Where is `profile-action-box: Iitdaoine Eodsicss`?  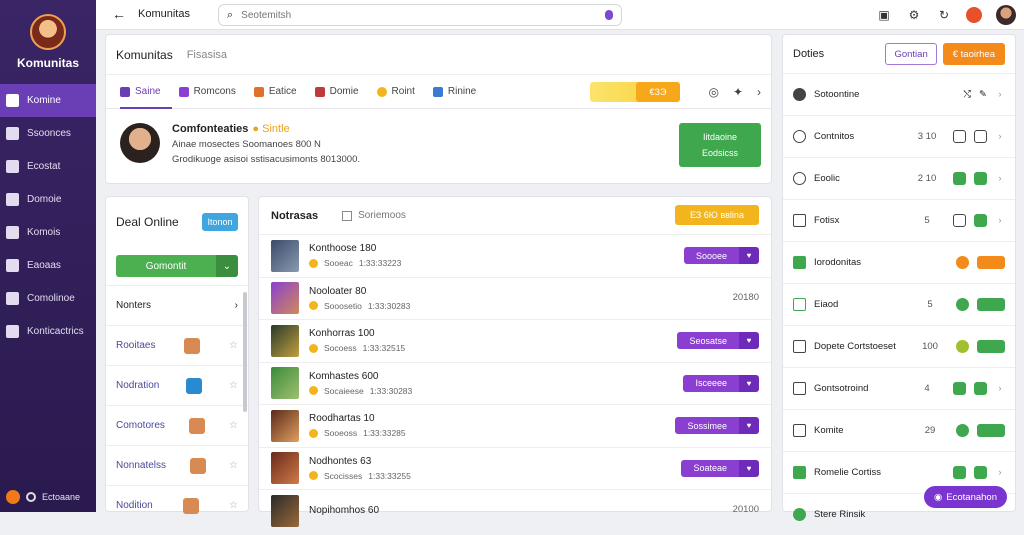 profile-action-box: Iitdaoine Eodsicss is located at coordinates (720, 145).